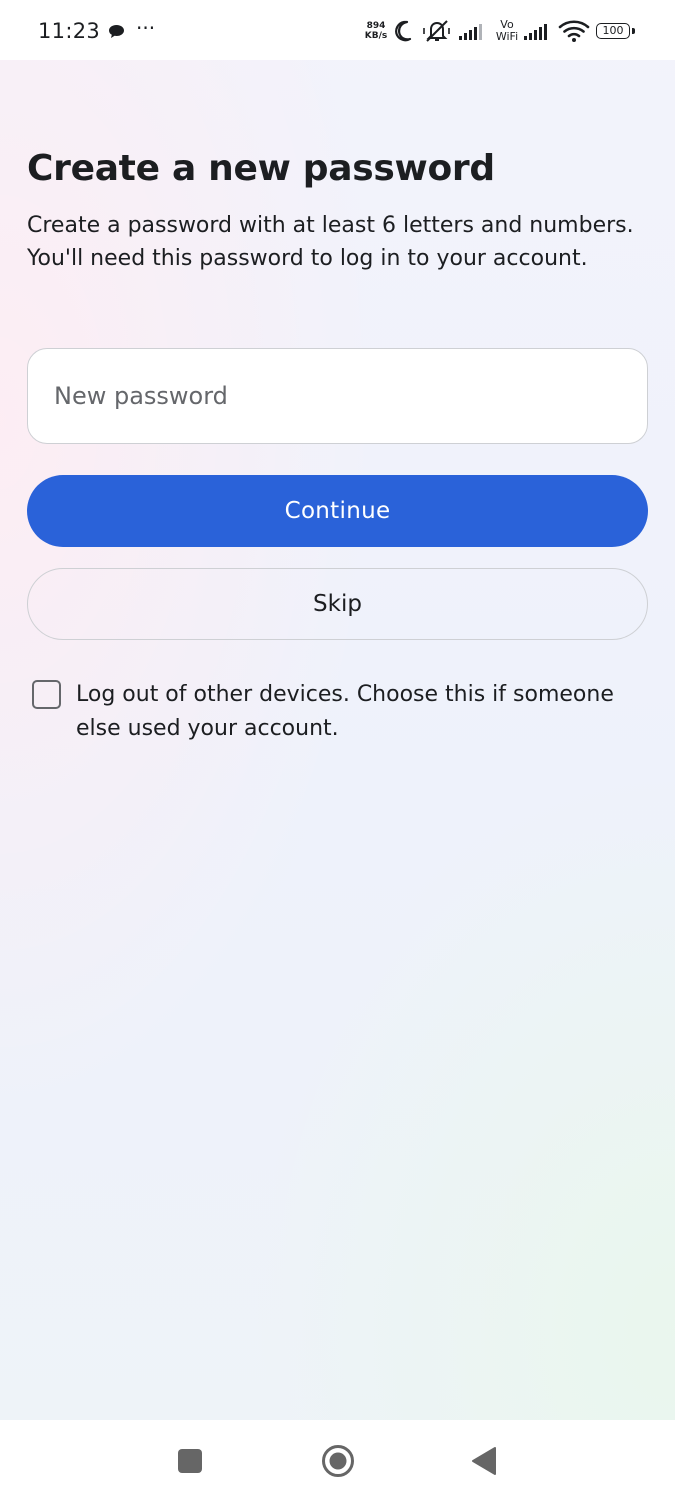  What do you see at coordinates (507, 36) in the screenshot?
I see `vowifi-bottom: WiFi` at bounding box center [507, 36].